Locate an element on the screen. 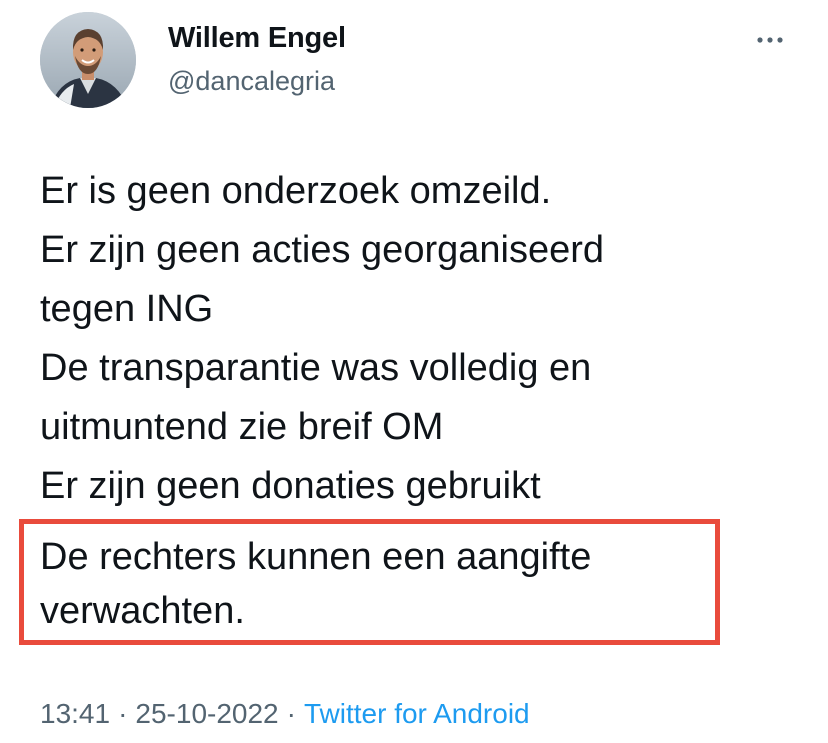 The width and height of the screenshot is (828, 743). tweet-line: De rechters kunnen een aangifte is located at coordinates (316, 557).